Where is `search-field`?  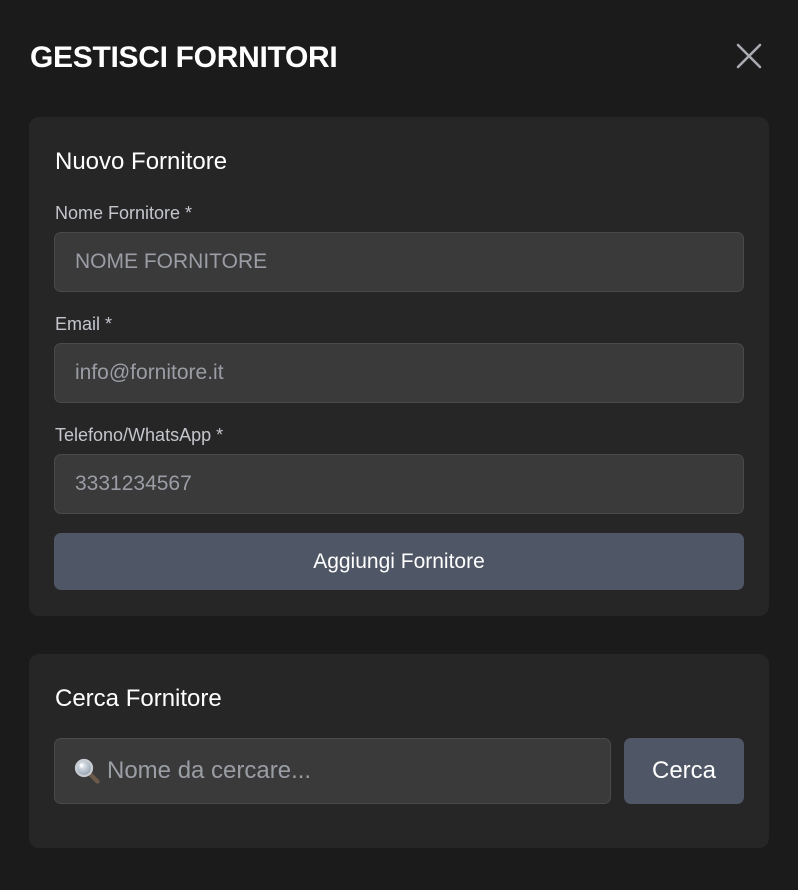
search-field is located at coordinates (332, 771).